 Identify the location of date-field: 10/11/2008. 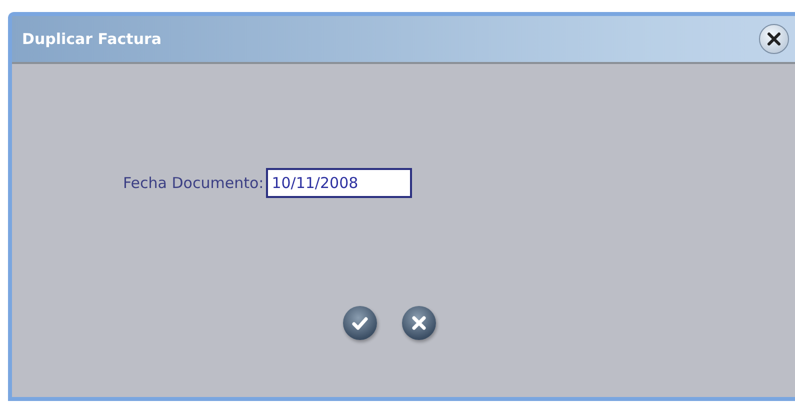
(339, 183).